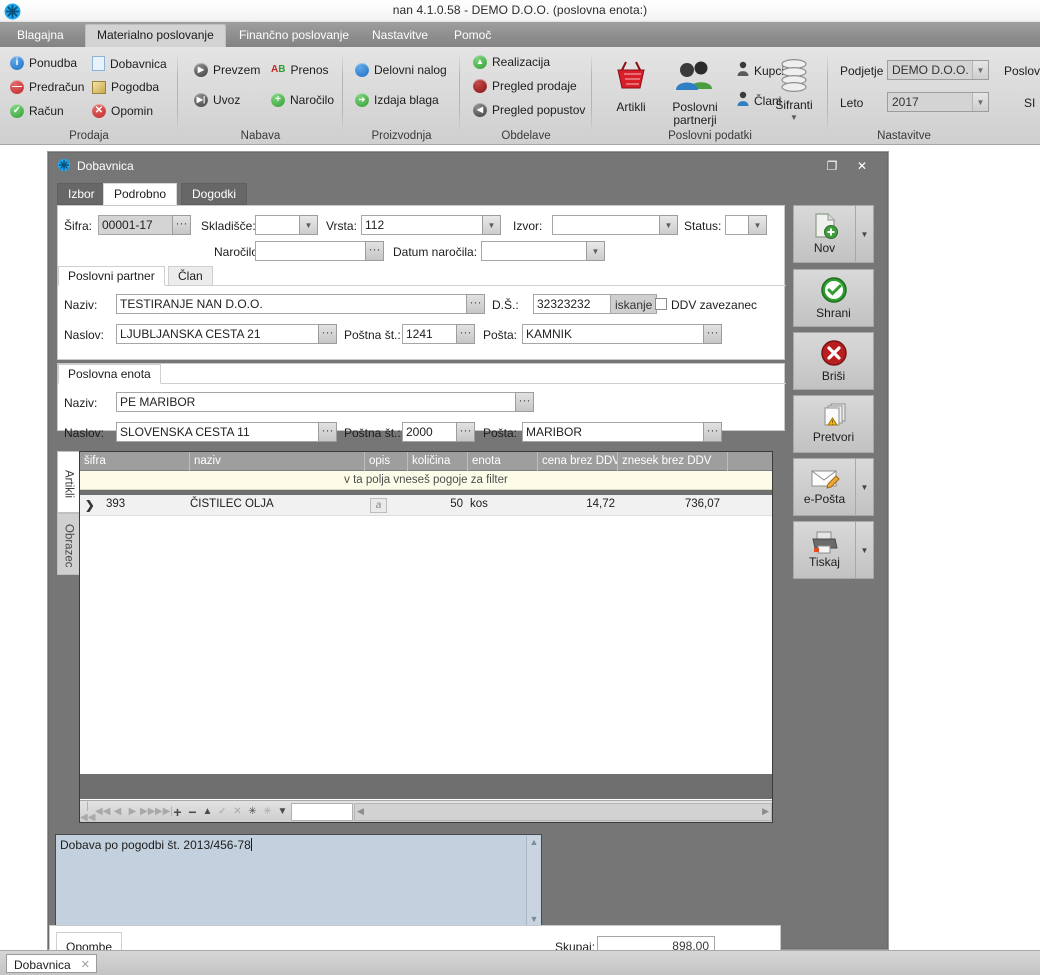 The height and width of the screenshot is (975, 1040). I want to click on next-record-icon: ▶, so click(132, 811).